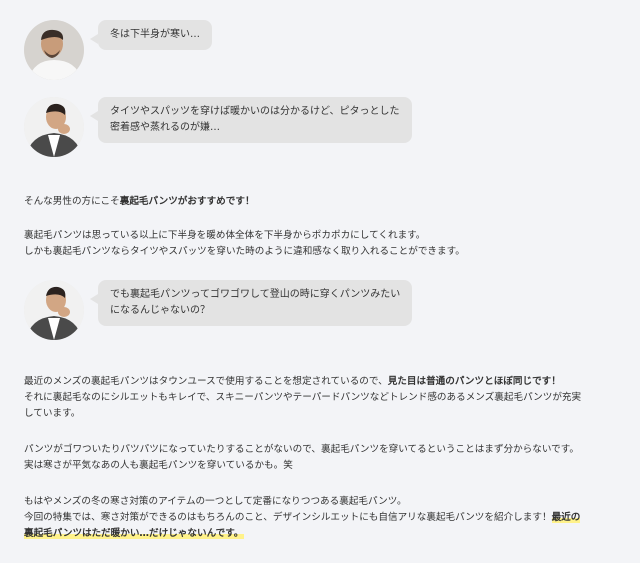  What do you see at coordinates (134, 533) in the screenshot?
I see `highlighted-text: 裏起毛パンツはただ暖かい…だけじゃないんです。` at bounding box center [134, 533].